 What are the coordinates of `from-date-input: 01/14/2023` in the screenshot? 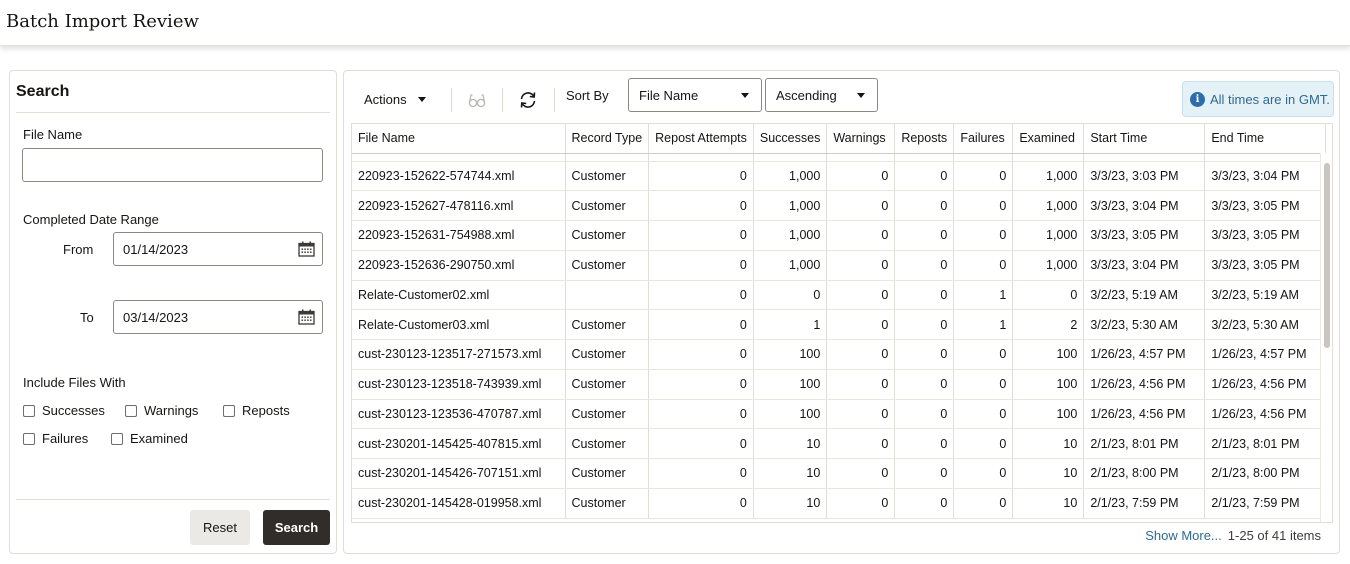 It's located at (218, 249).